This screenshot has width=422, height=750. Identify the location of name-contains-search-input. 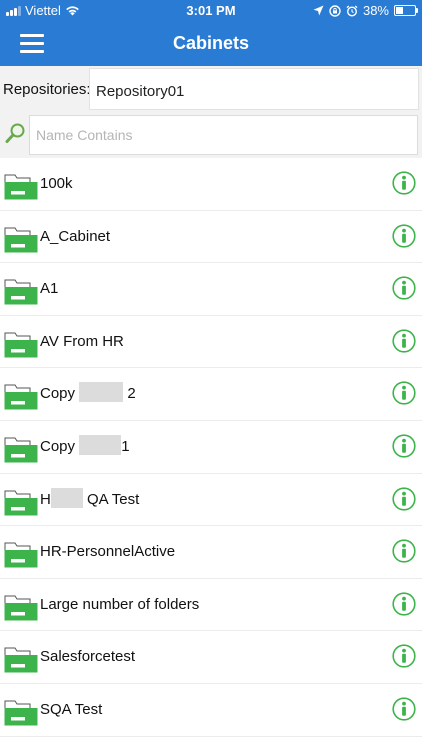
(223, 135).